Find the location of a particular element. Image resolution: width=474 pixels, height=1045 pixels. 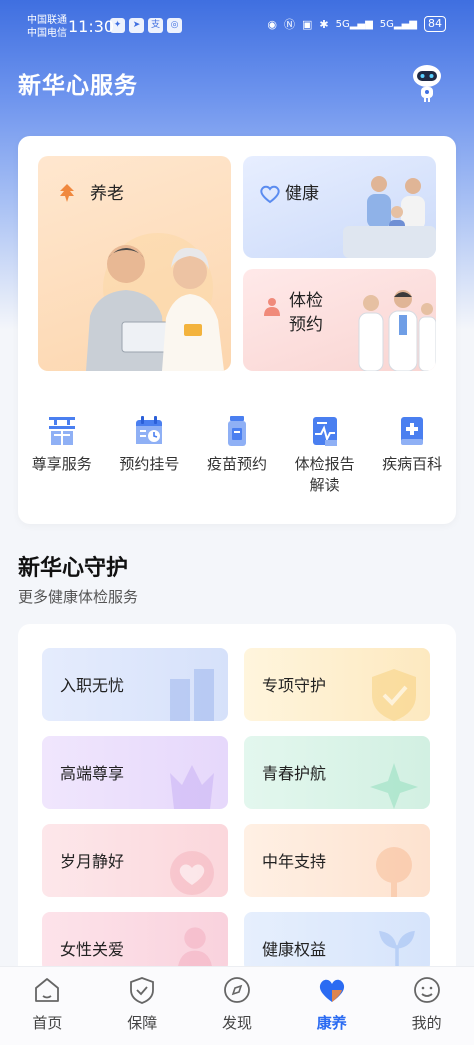

carrier-1: 中国联通 is located at coordinates (47, 20).